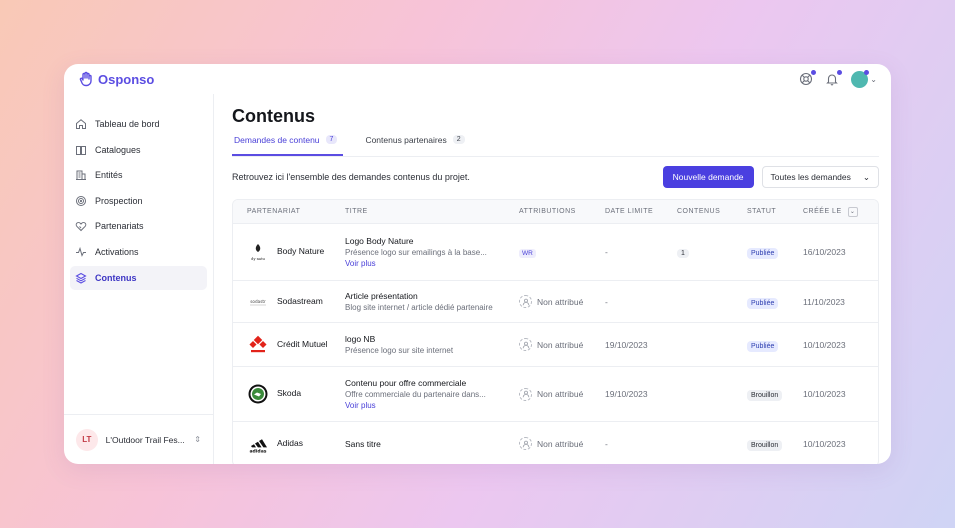  I want to click on sidebar-item-activations: Activations, so click(138, 252).